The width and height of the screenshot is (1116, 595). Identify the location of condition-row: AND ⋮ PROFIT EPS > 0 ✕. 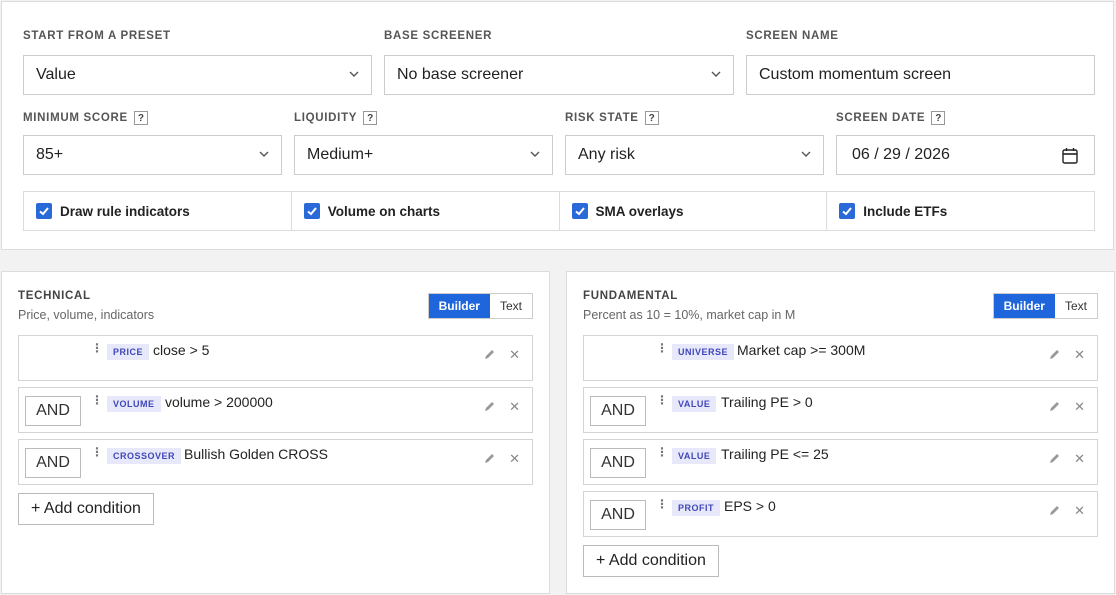
(840, 514).